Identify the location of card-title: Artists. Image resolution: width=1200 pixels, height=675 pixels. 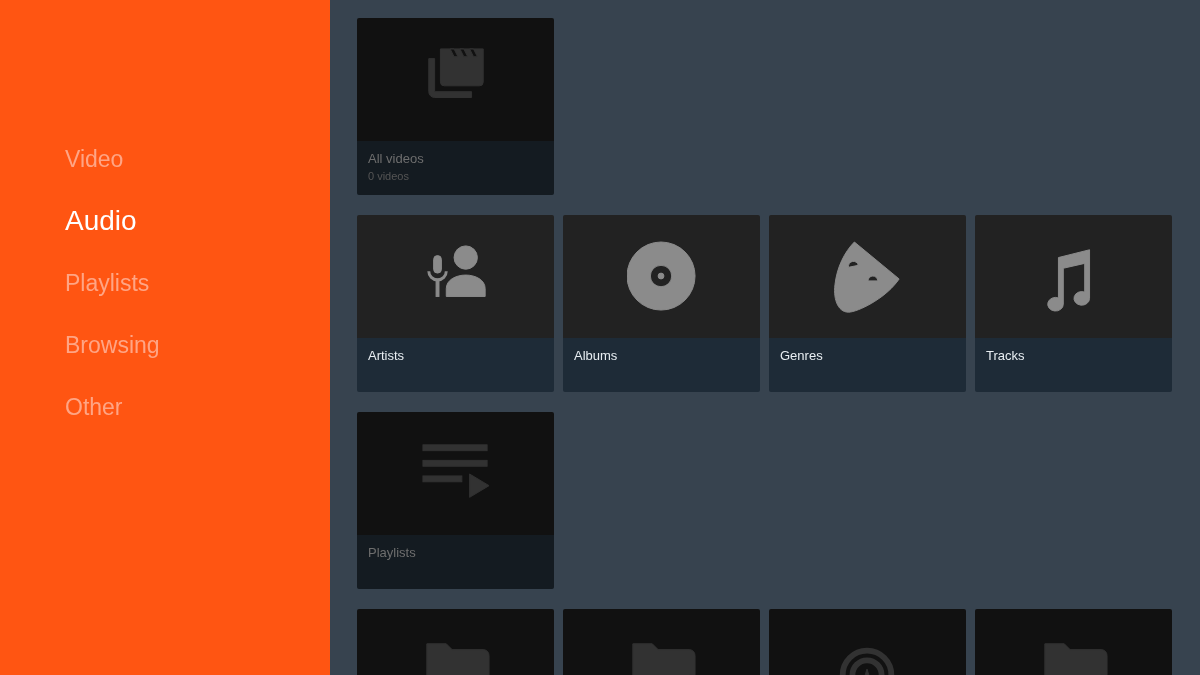
(386, 355).